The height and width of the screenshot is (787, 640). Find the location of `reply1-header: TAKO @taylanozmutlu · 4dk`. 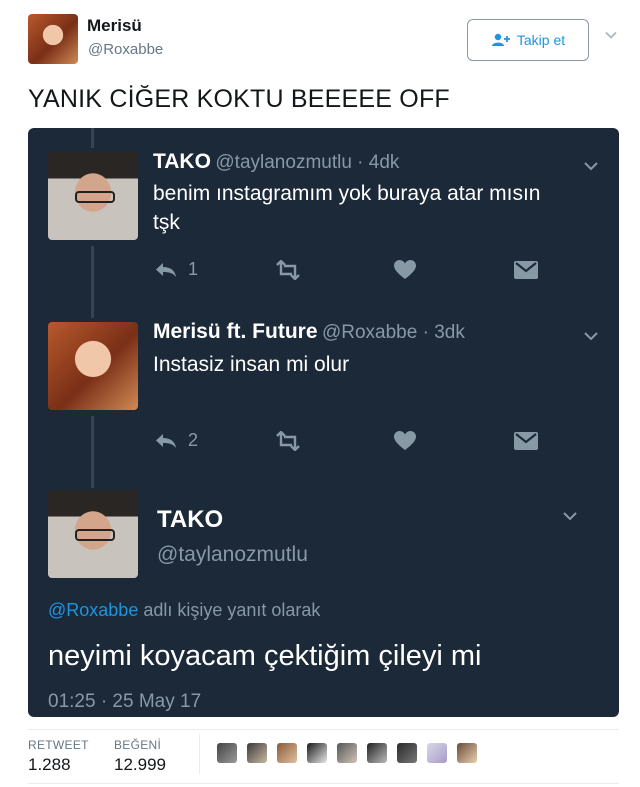

reply1-header: TAKO @taylanozmutlu · 4dk is located at coordinates (276, 162).